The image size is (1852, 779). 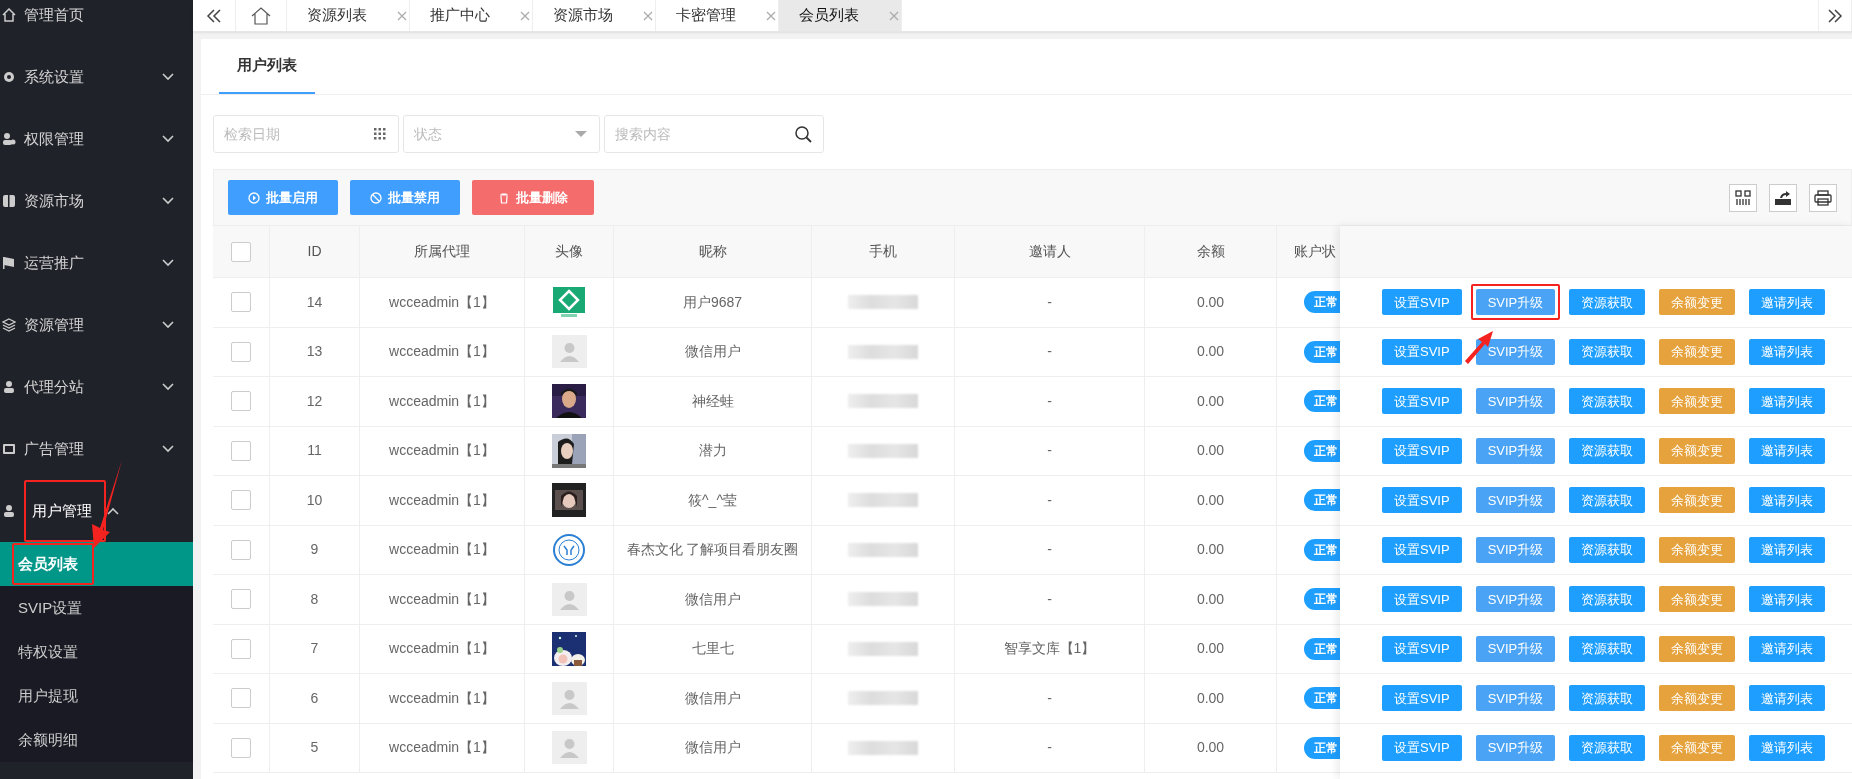 I want to click on print-button, so click(x=1823, y=197).